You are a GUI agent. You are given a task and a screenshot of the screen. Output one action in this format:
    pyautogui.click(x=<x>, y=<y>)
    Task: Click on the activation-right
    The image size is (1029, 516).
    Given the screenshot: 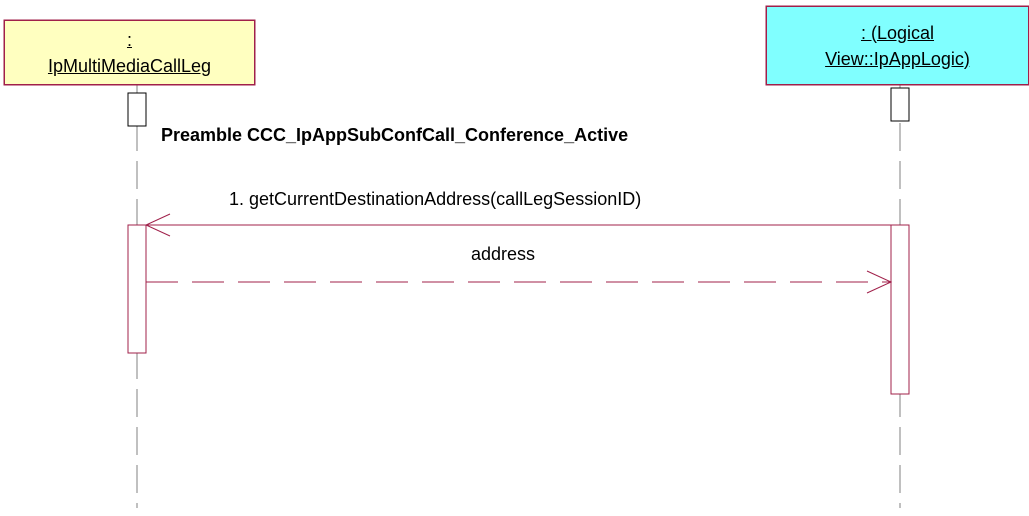 What is the action you would take?
    pyautogui.click(x=900, y=309)
    